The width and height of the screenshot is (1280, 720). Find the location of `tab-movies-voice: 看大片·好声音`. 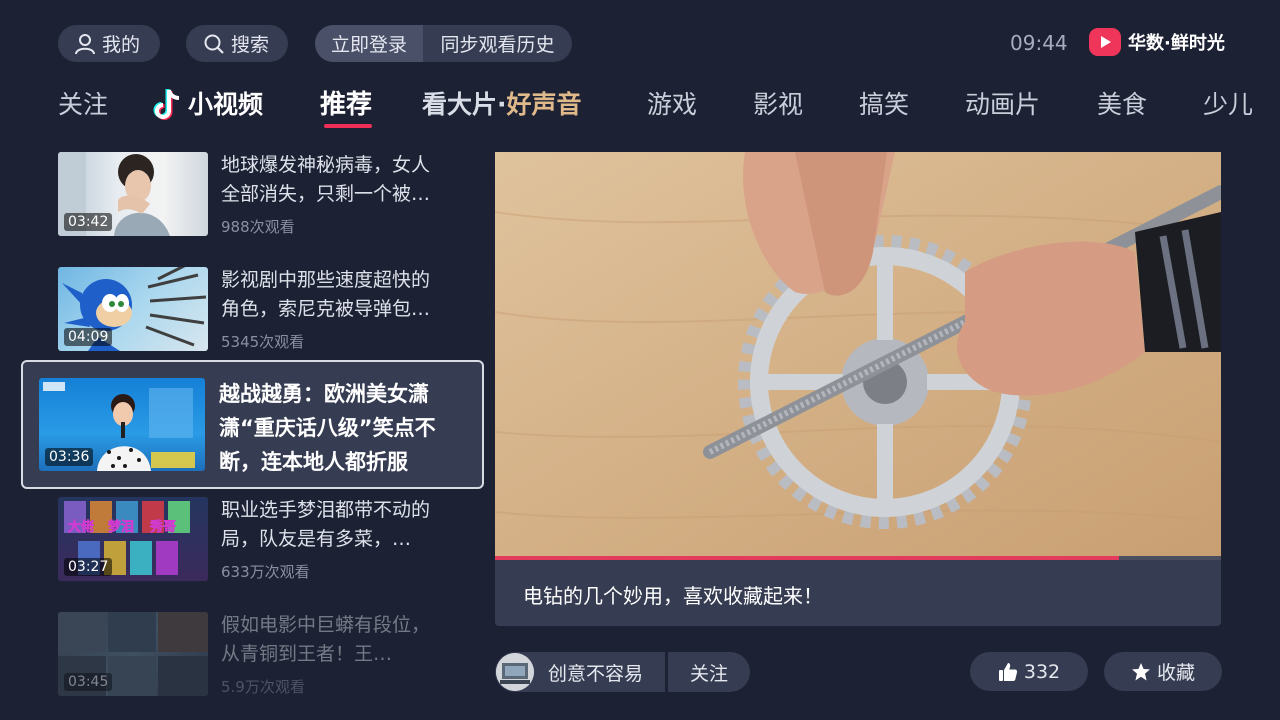

tab-movies-voice: 看大片·好声音 is located at coordinates (502, 105).